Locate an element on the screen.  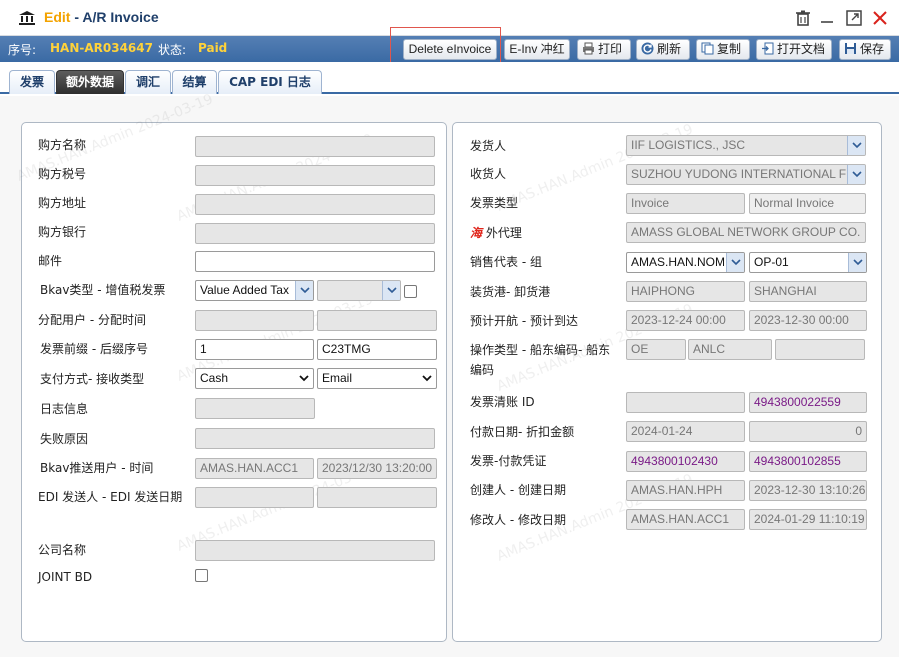
buyer-tax-label: 购方税号 is located at coordinates (62, 174).